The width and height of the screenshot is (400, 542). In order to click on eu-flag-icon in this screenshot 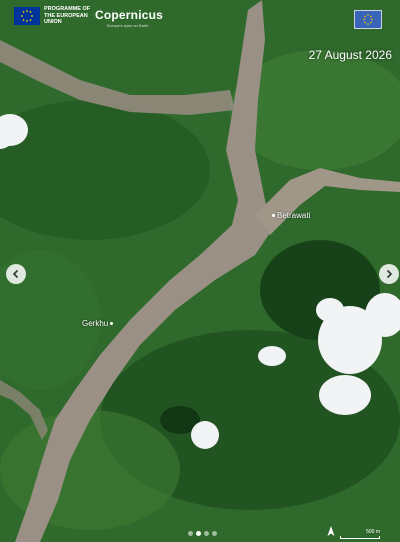, I will do `click(27, 15)`.